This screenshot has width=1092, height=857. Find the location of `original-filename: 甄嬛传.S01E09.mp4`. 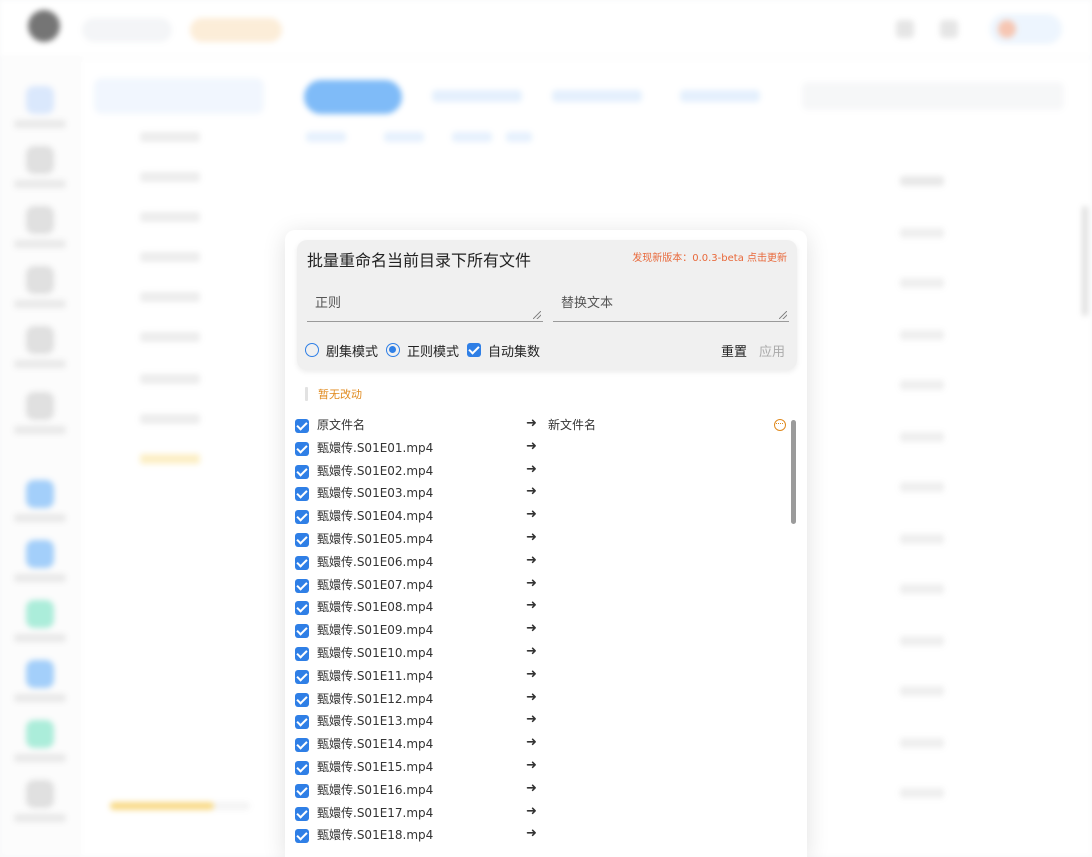

original-filename: 甄嬛传.S01E09.mp4 is located at coordinates (375, 630).